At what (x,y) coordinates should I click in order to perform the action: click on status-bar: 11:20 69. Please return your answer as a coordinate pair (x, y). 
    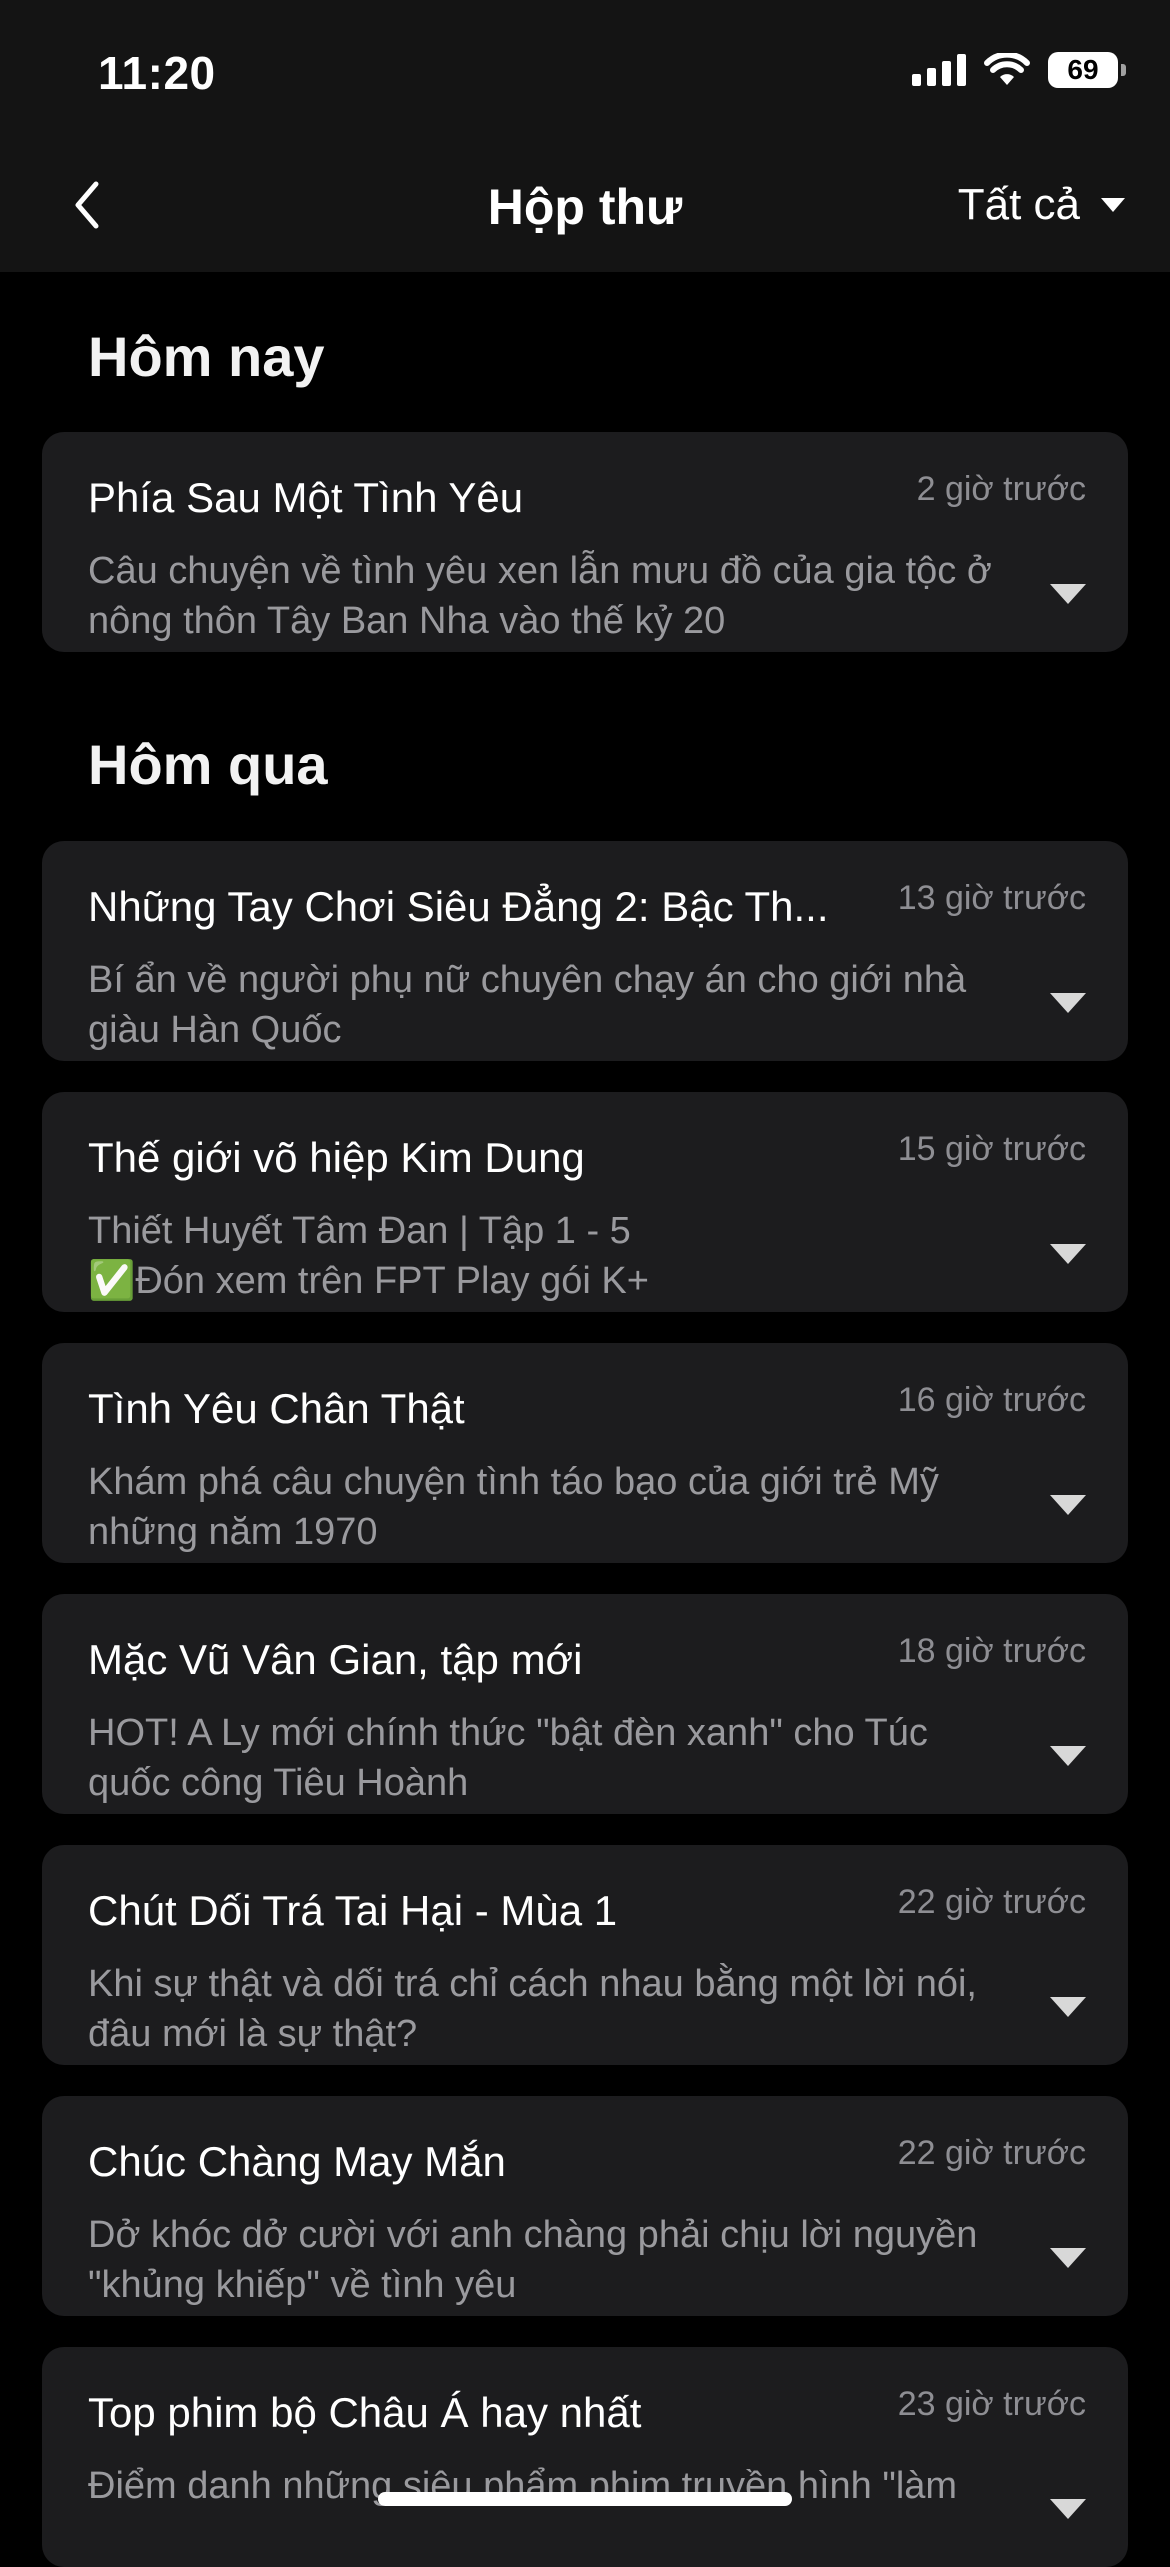
    Looking at the image, I should click on (585, 70).